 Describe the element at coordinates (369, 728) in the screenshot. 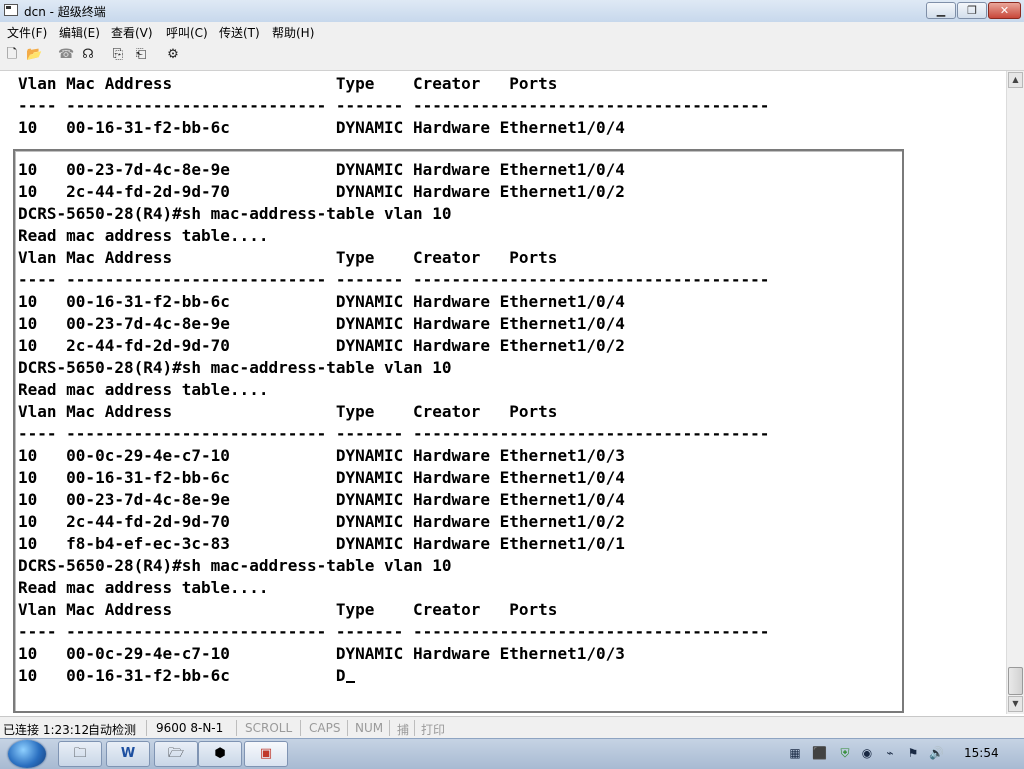

I see `status-num: NUM` at that location.